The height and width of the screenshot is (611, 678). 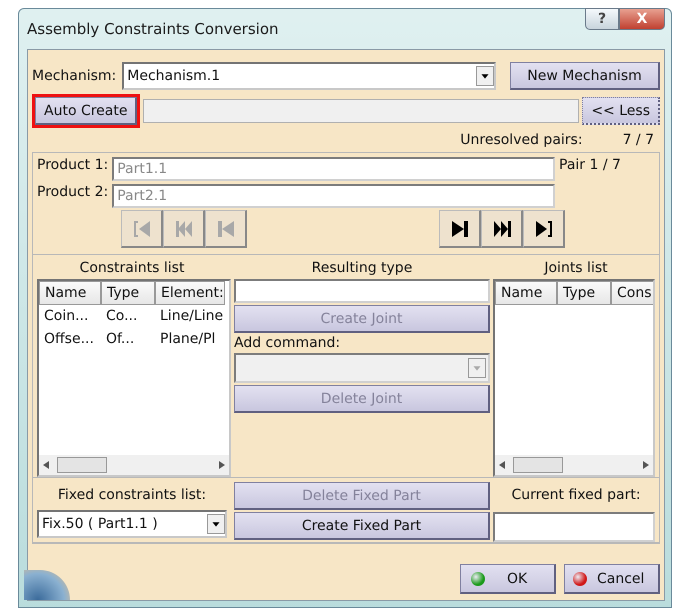 What do you see at coordinates (309, 76) in the screenshot?
I see `mechanism-dropdown: Mechanism.1` at bounding box center [309, 76].